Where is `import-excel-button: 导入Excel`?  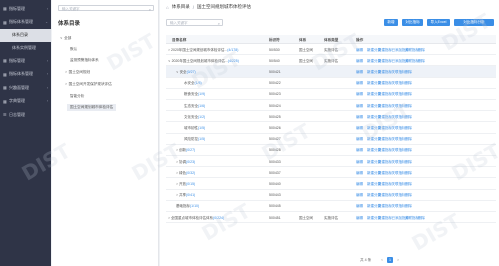
import-excel-button: 导入Excel is located at coordinates (438, 22).